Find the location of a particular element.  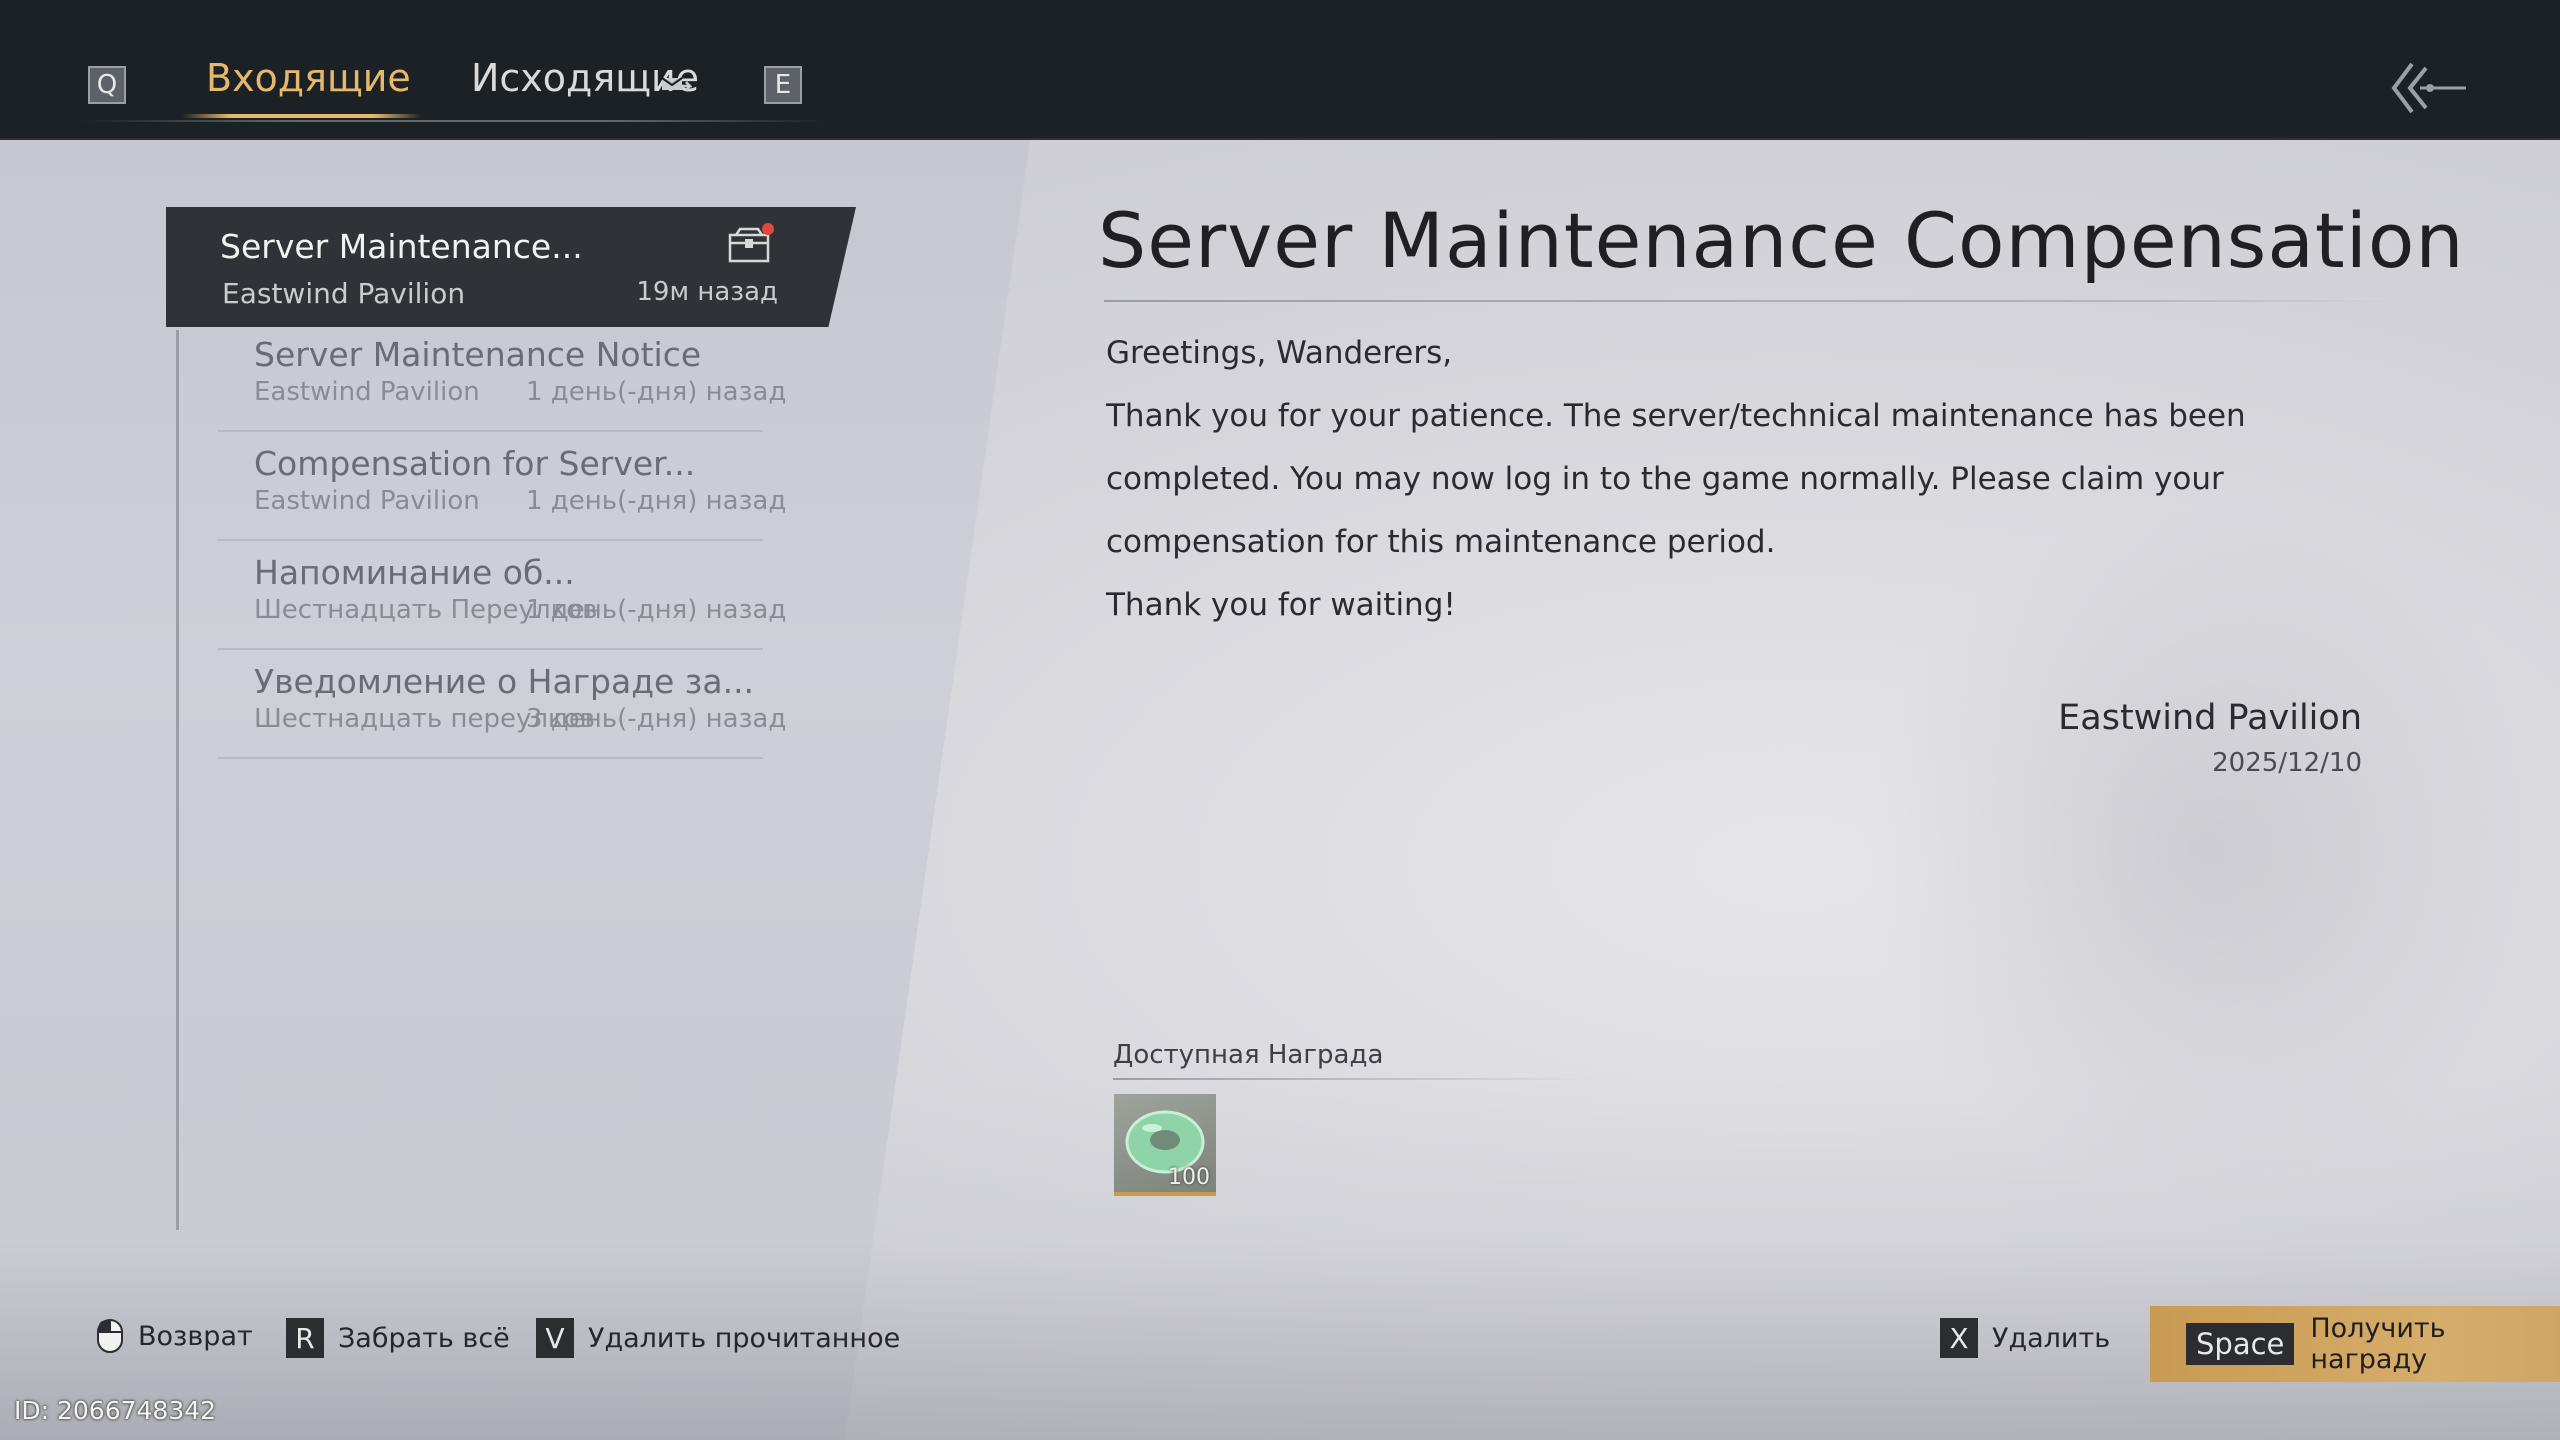

user-id: ID: 2066748342 is located at coordinates (115, 1410).